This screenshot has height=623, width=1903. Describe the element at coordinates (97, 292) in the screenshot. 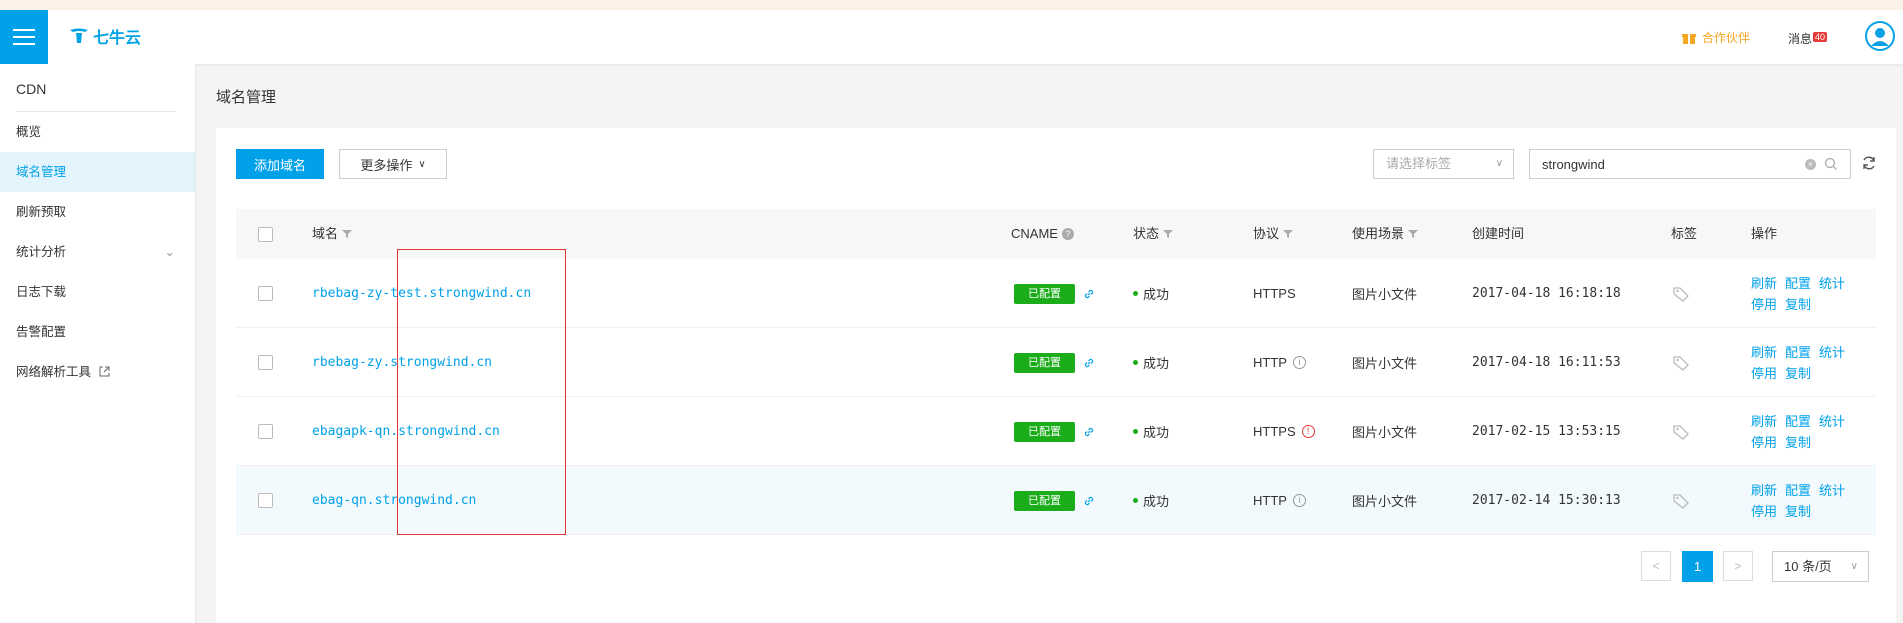

I see `sidebar-item-log-download: 日志下载` at that location.